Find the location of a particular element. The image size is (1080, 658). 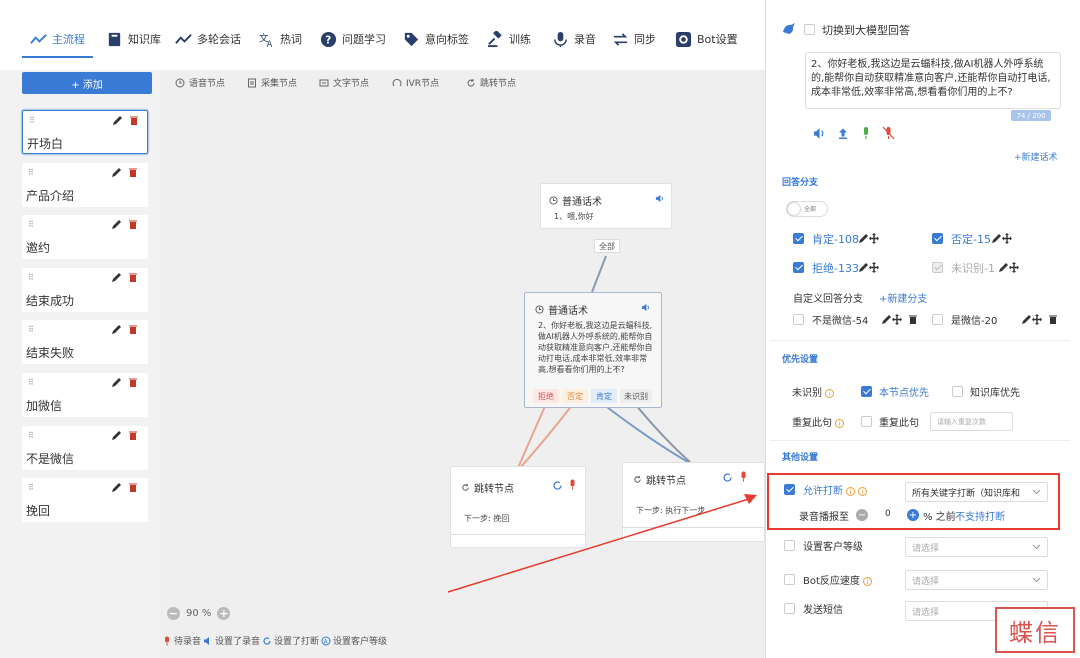

legend-item: 设置了打断 is located at coordinates (297, 642).